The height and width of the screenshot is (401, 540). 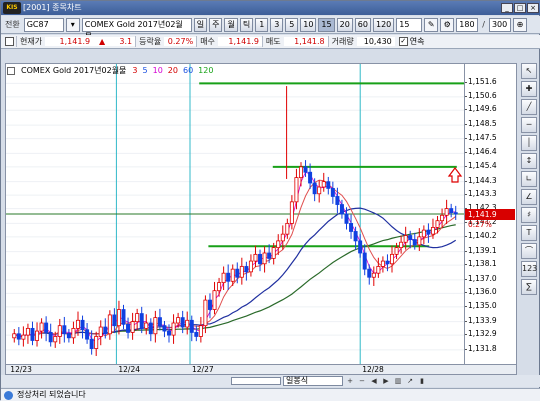 What do you see at coordinates (431, 24) in the screenshot?
I see `pencil-icon: ✎` at bounding box center [431, 24].